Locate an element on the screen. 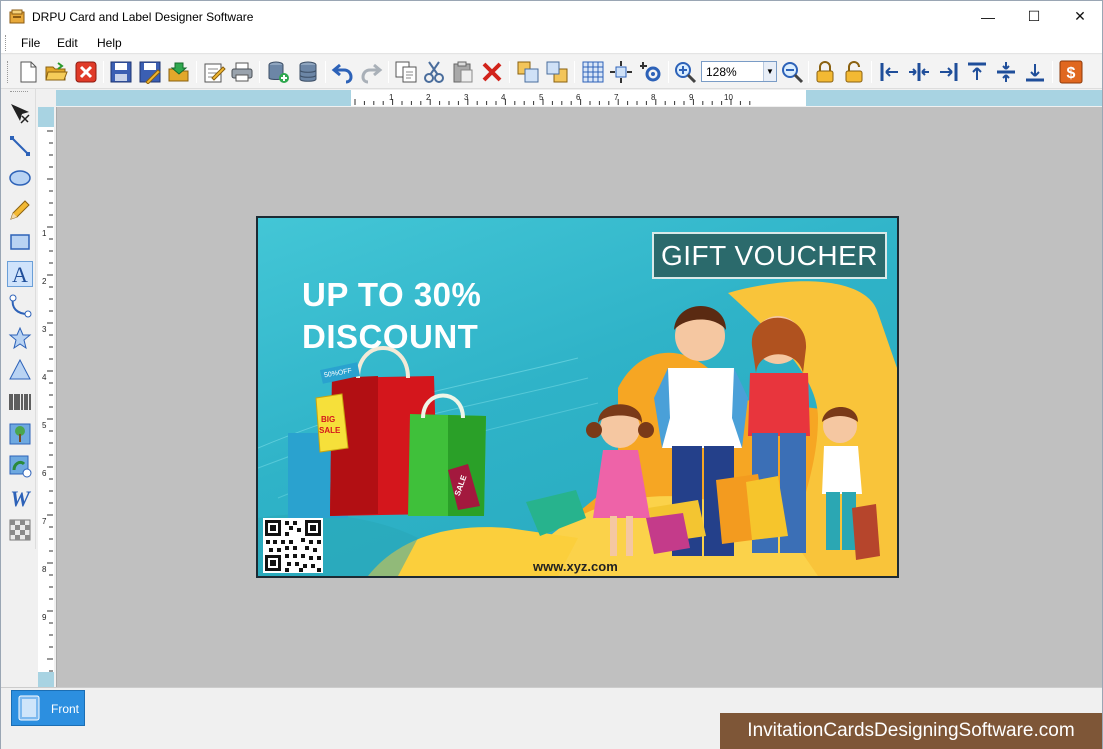 This screenshot has width=1103, height=749. center-button is located at coordinates (621, 72).